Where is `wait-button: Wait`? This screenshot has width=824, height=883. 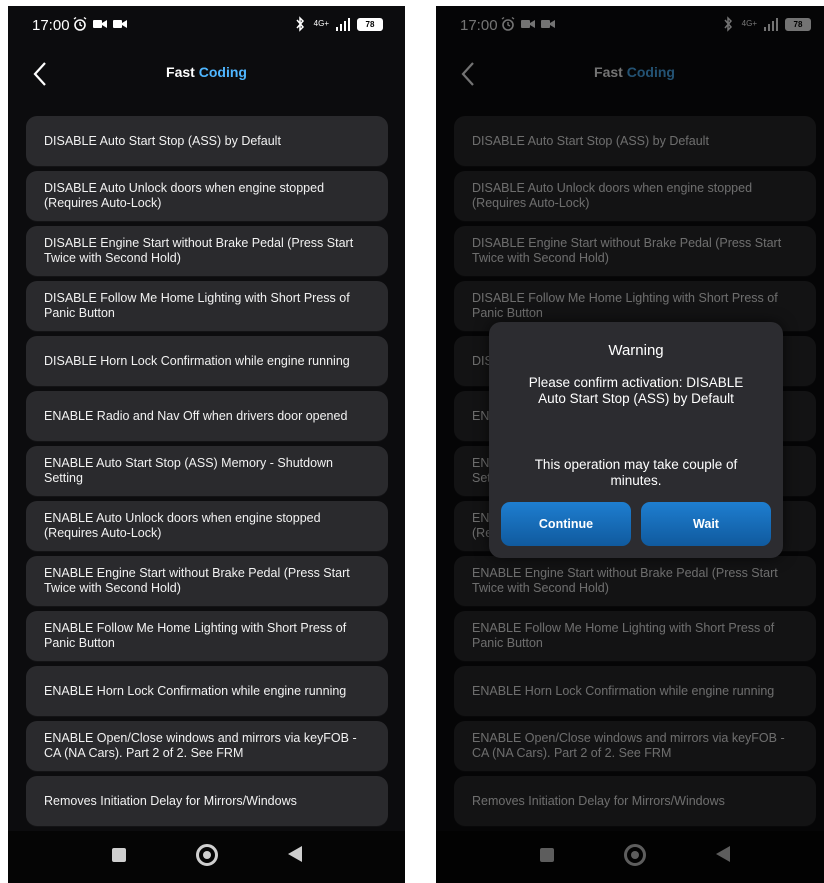
wait-button: Wait is located at coordinates (706, 524).